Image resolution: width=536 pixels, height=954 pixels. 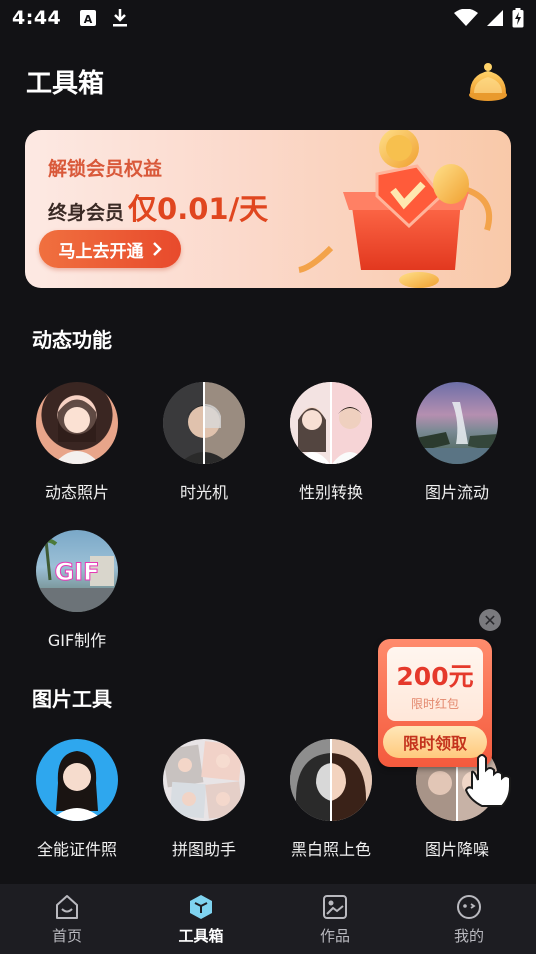 I want to click on nav-label: 作品, so click(x=334, y=935).